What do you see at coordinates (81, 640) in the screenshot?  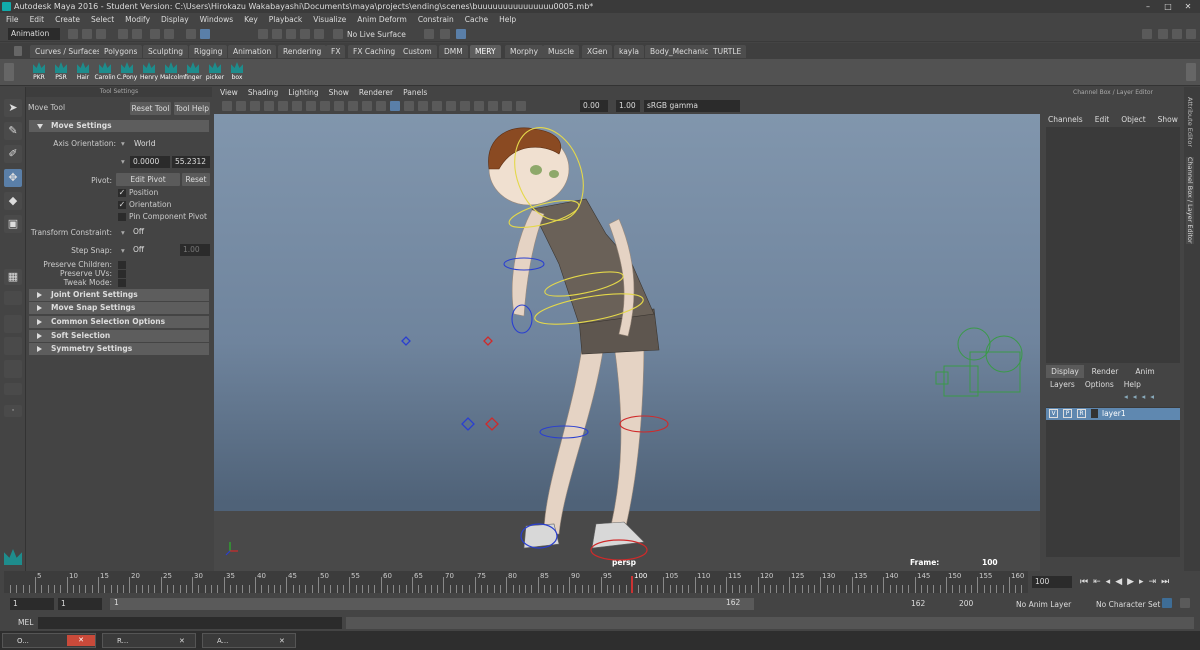 I see `close-window-button: ✕` at bounding box center [81, 640].